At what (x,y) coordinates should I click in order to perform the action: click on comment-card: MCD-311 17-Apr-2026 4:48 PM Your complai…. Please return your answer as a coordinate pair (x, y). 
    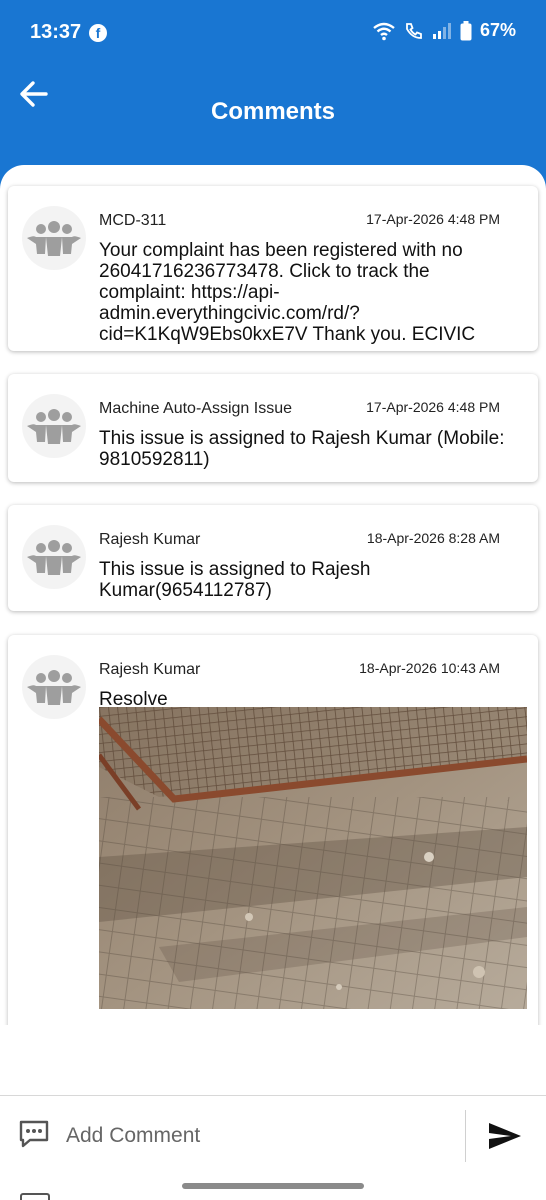
    Looking at the image, I should click on (273, 268).